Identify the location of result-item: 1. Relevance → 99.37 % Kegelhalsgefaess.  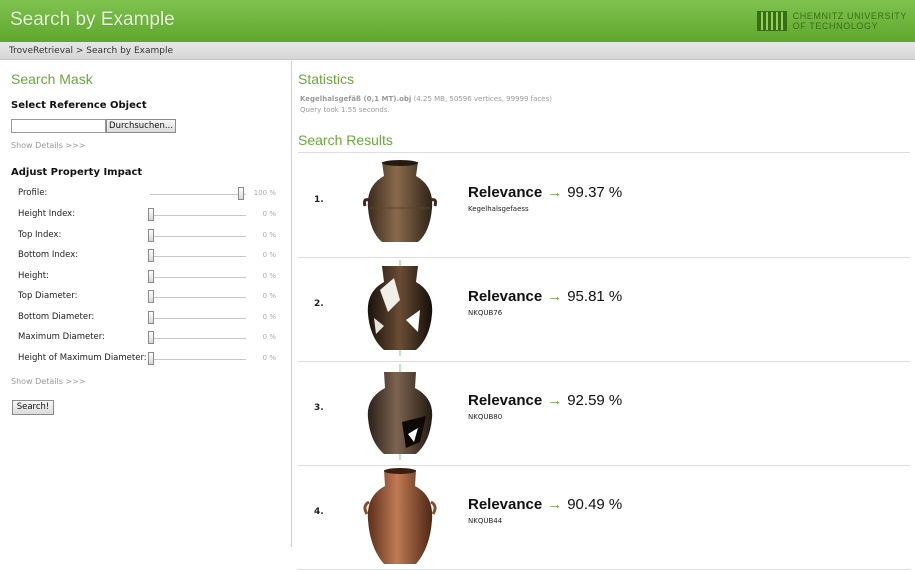
(604, 206).